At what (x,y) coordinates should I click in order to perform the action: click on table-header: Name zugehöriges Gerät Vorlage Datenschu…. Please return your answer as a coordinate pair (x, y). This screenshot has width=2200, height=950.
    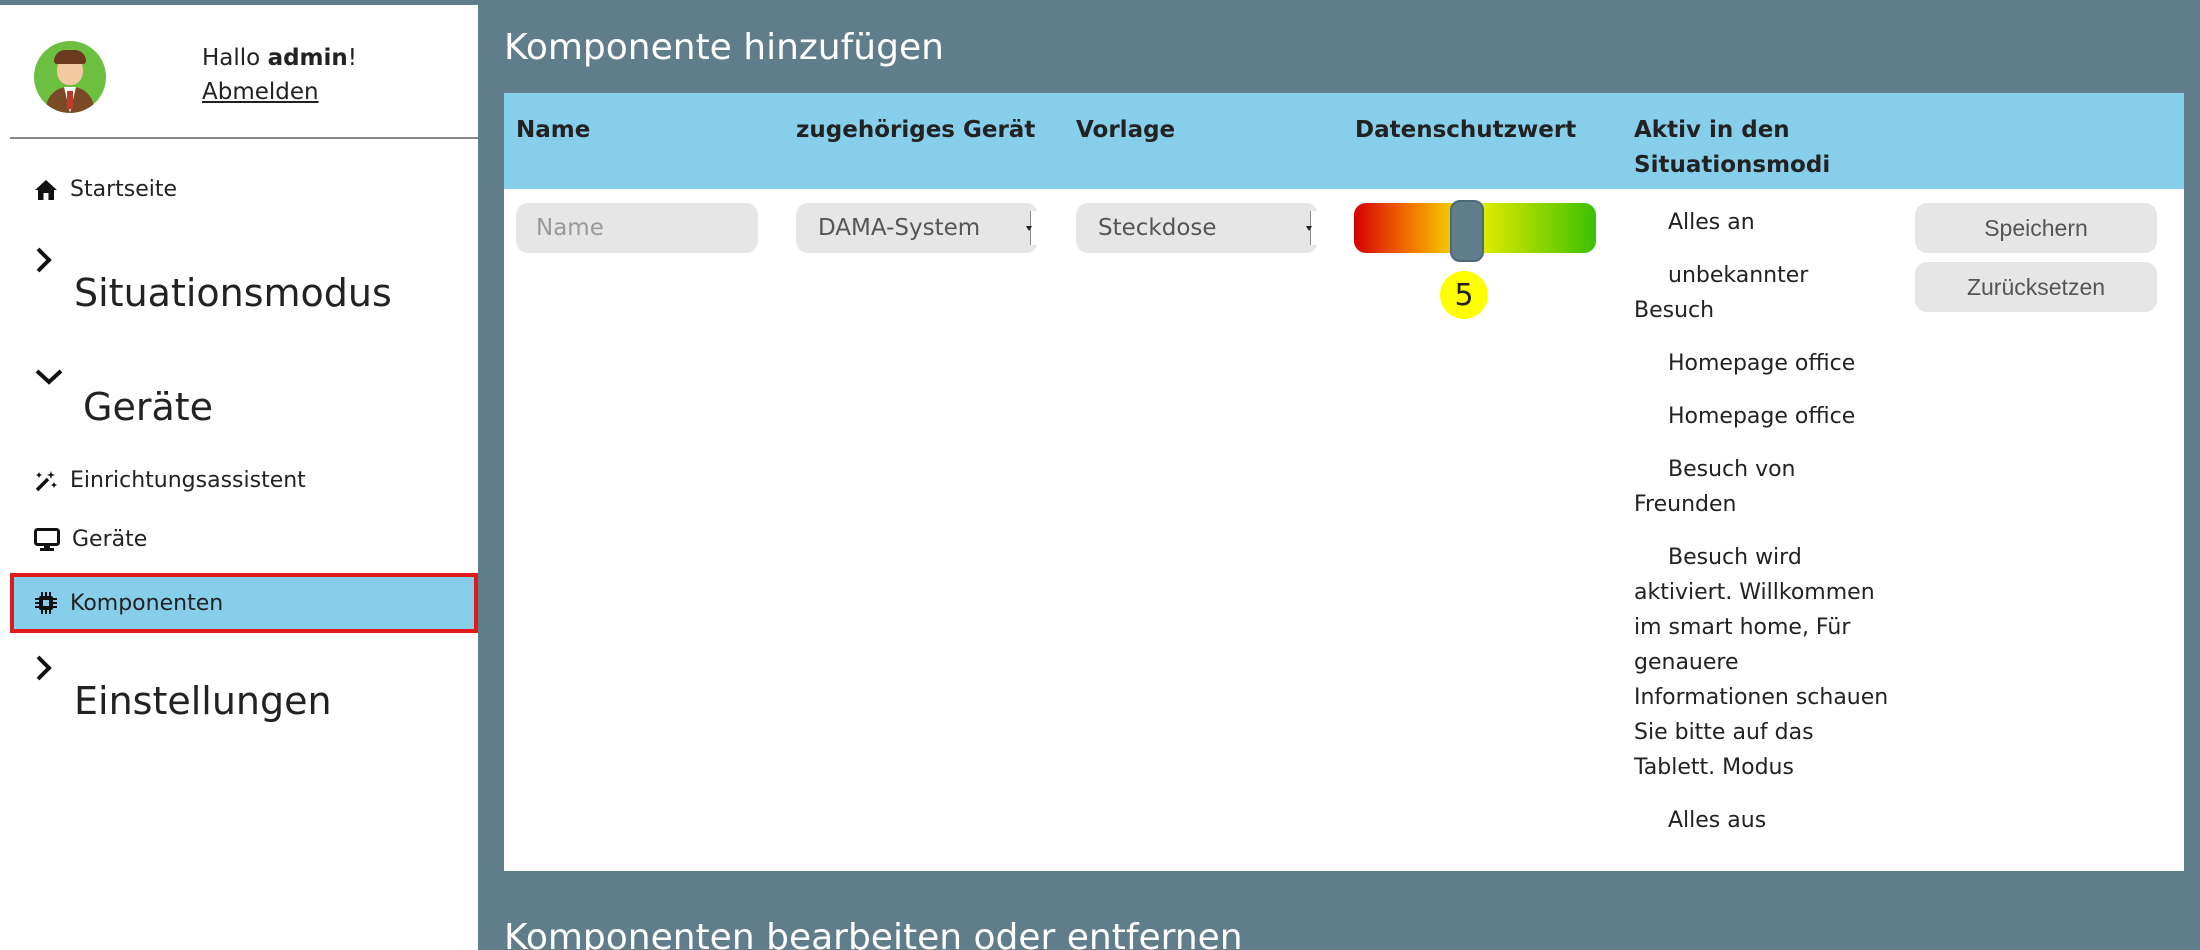
    Looking at the image, I should click on (1344, 141).